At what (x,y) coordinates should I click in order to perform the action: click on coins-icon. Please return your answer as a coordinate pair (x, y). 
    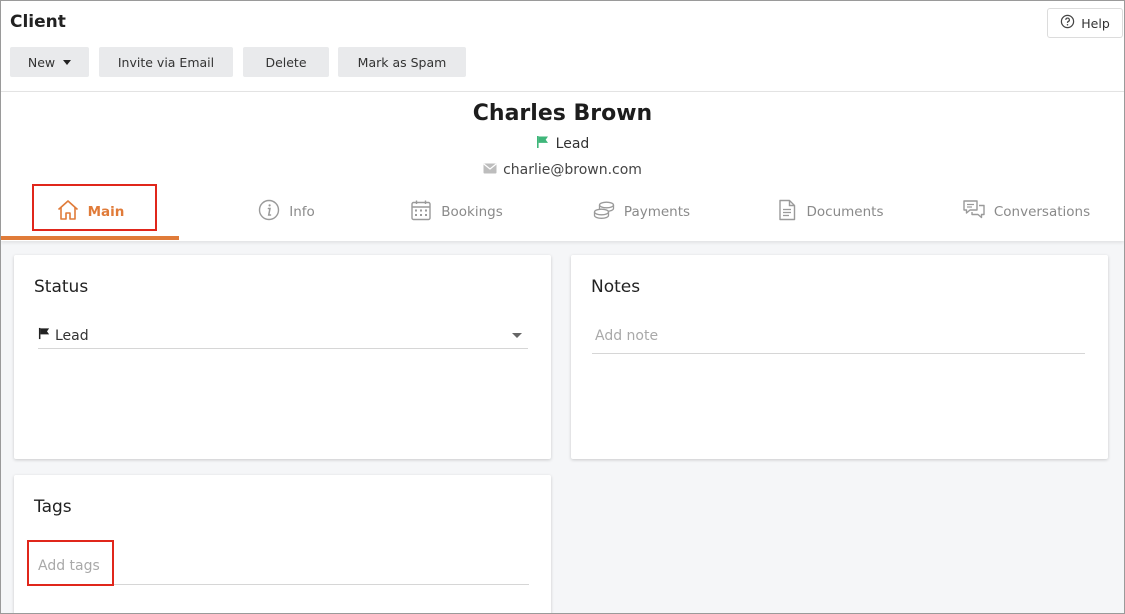
    Looking at the image, I should click on (604, 212).